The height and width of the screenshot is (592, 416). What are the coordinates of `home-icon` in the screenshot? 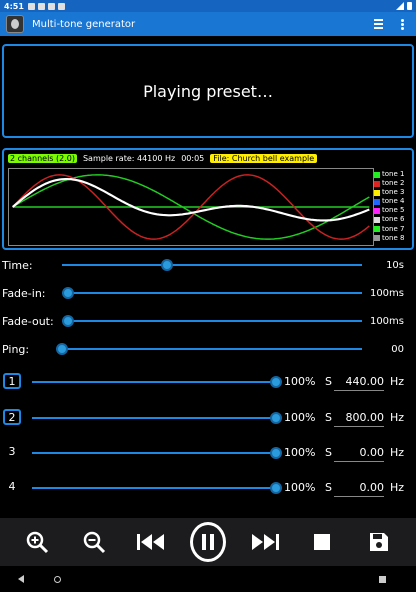 It's located at (57, 579).